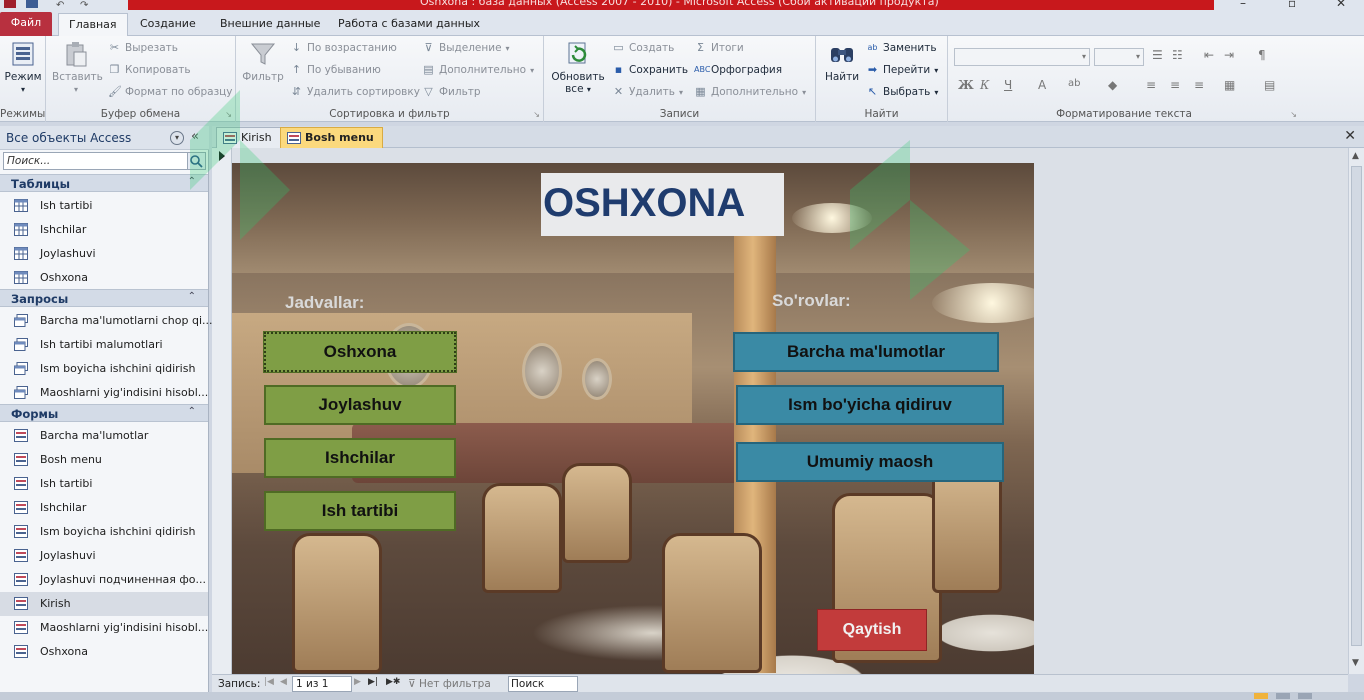  I want to click on layout-view-switch-icon, so click(1283, 696).